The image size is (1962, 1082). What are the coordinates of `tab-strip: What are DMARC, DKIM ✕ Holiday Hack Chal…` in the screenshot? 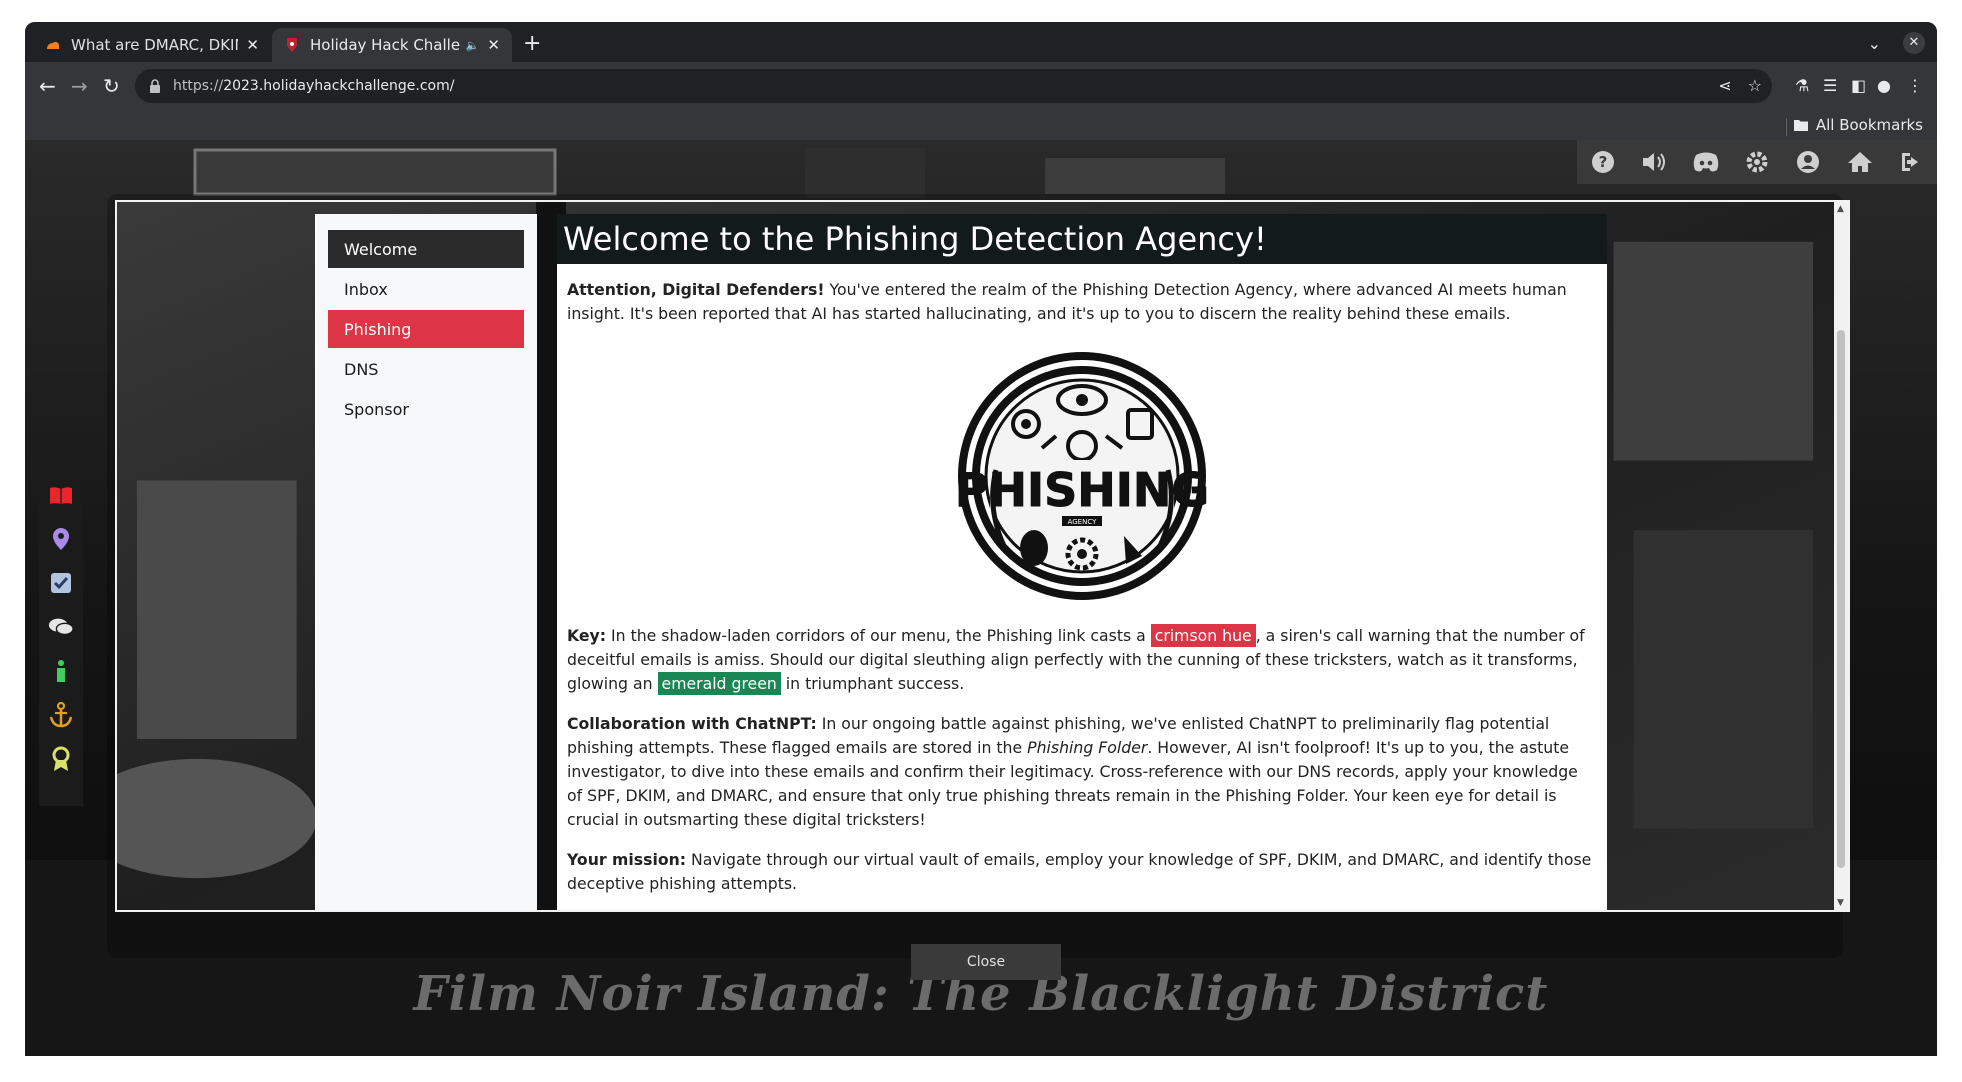 It's located at (981, 42).